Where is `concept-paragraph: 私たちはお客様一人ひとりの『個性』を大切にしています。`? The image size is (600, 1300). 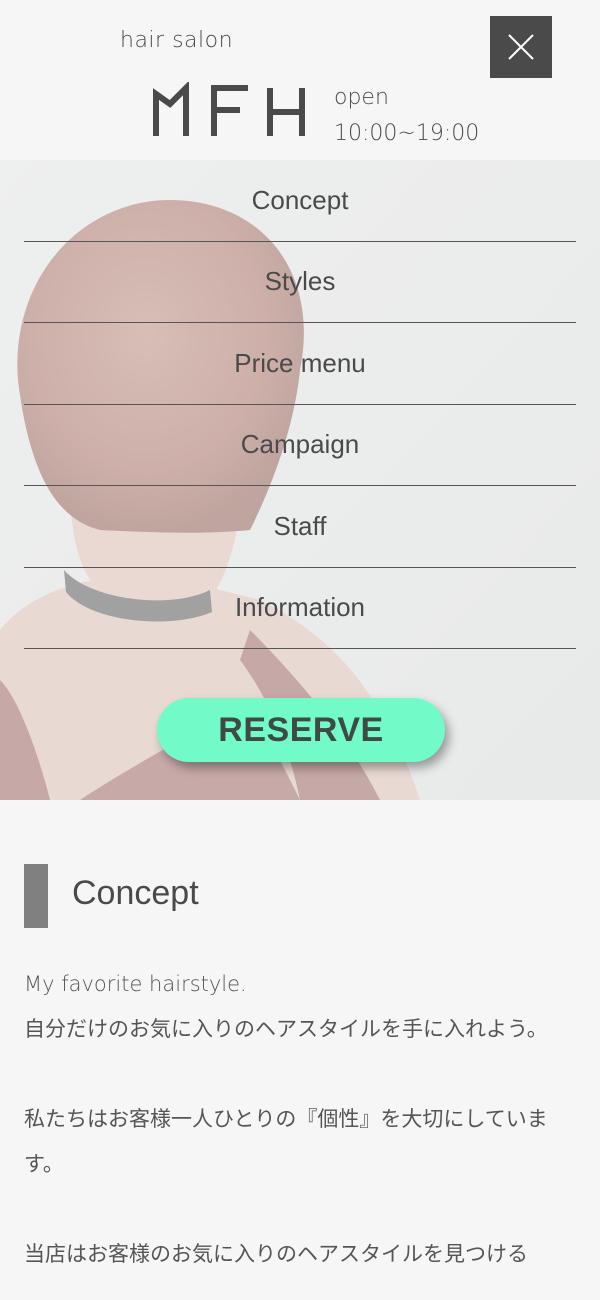
concept-paragraph: 私たちはお客様一人ひとりの『個性』を大切にしています。 is located at coordinates (286, 1141).